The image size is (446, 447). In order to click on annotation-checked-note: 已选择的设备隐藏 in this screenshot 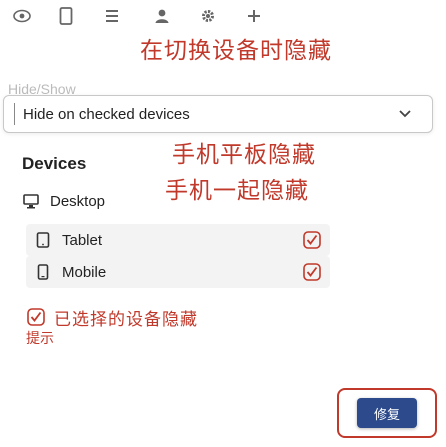, I will do `click(156, 317)`.